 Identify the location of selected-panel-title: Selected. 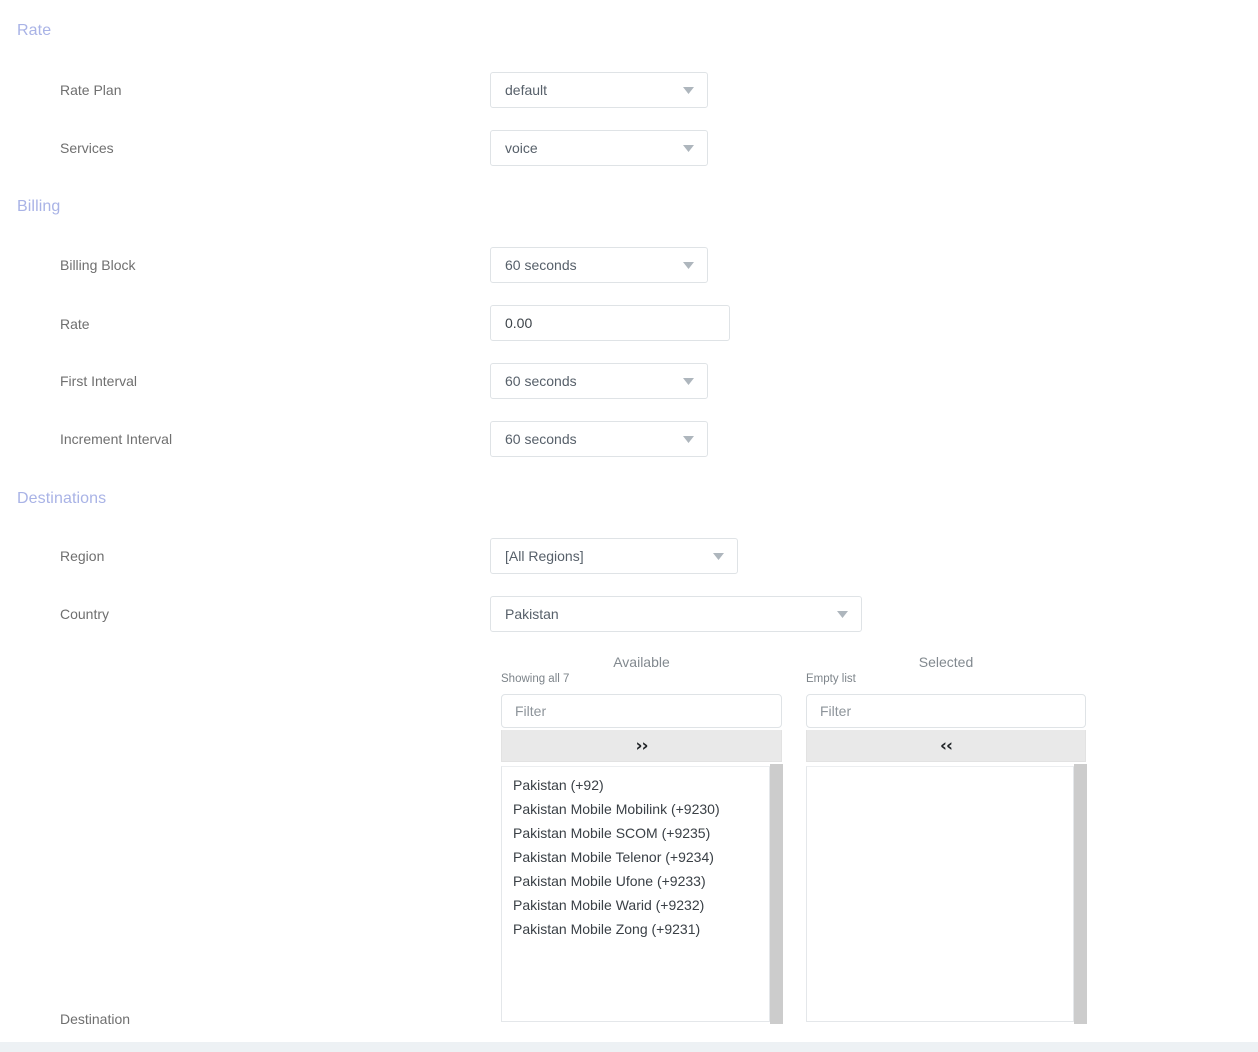
(946, 662).